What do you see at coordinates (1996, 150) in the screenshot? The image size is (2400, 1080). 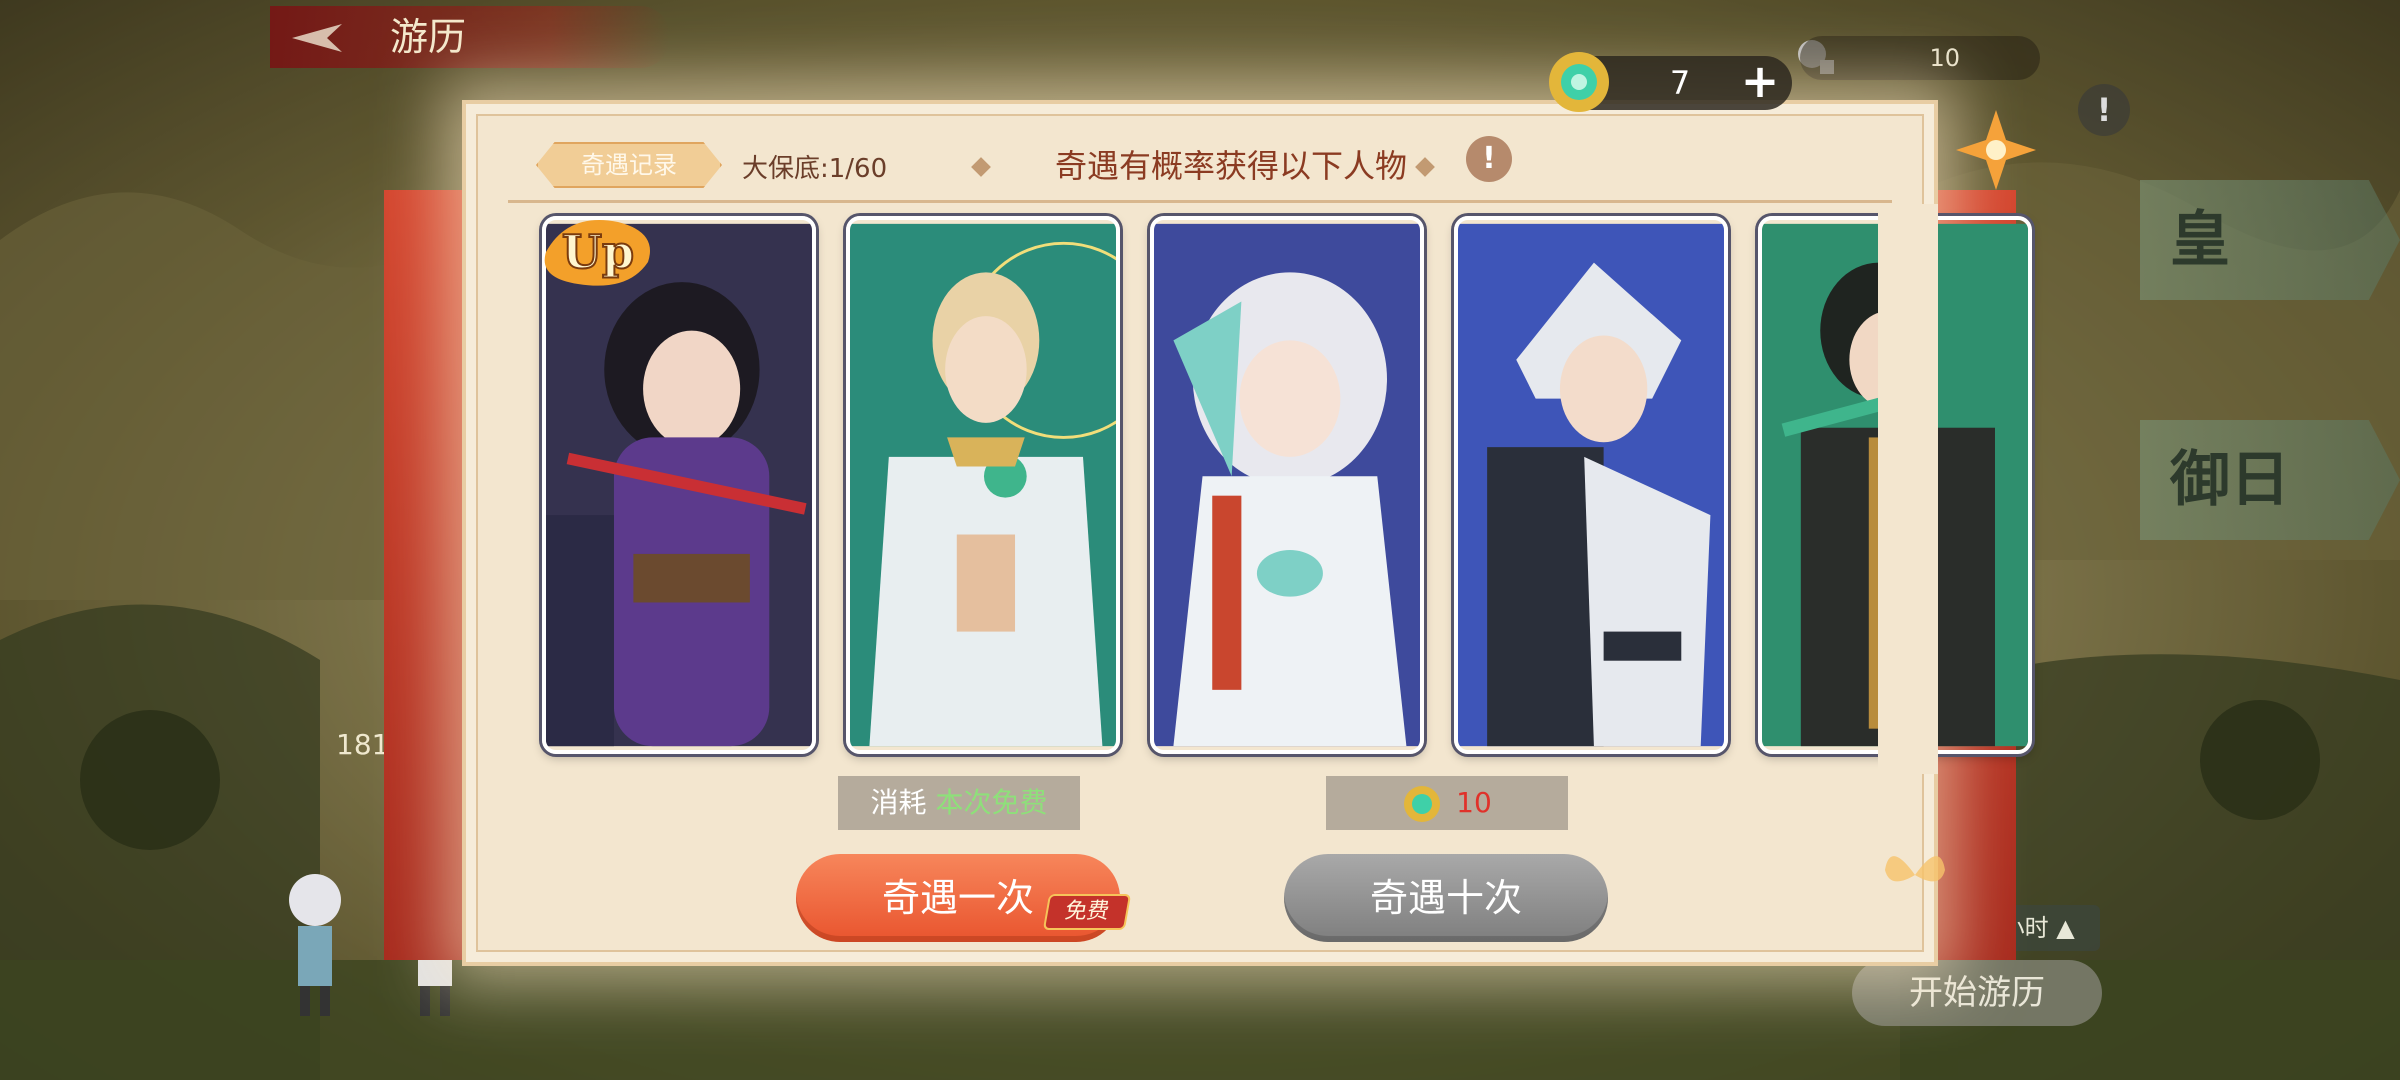 I see `close-star-icon` at bounding box center [1996, 150].